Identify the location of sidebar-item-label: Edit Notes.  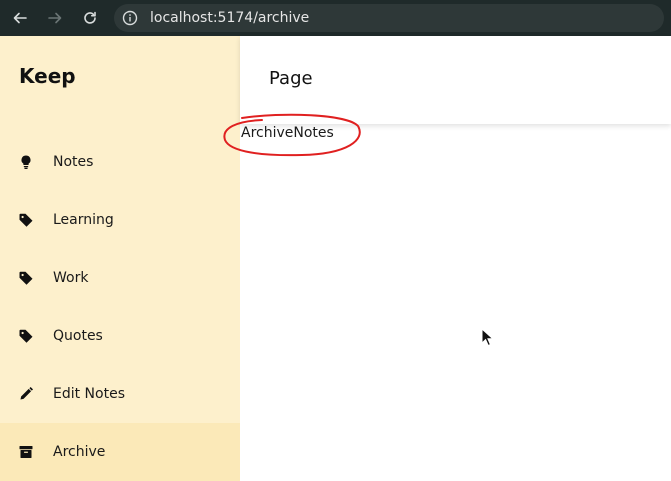
(89, 394).